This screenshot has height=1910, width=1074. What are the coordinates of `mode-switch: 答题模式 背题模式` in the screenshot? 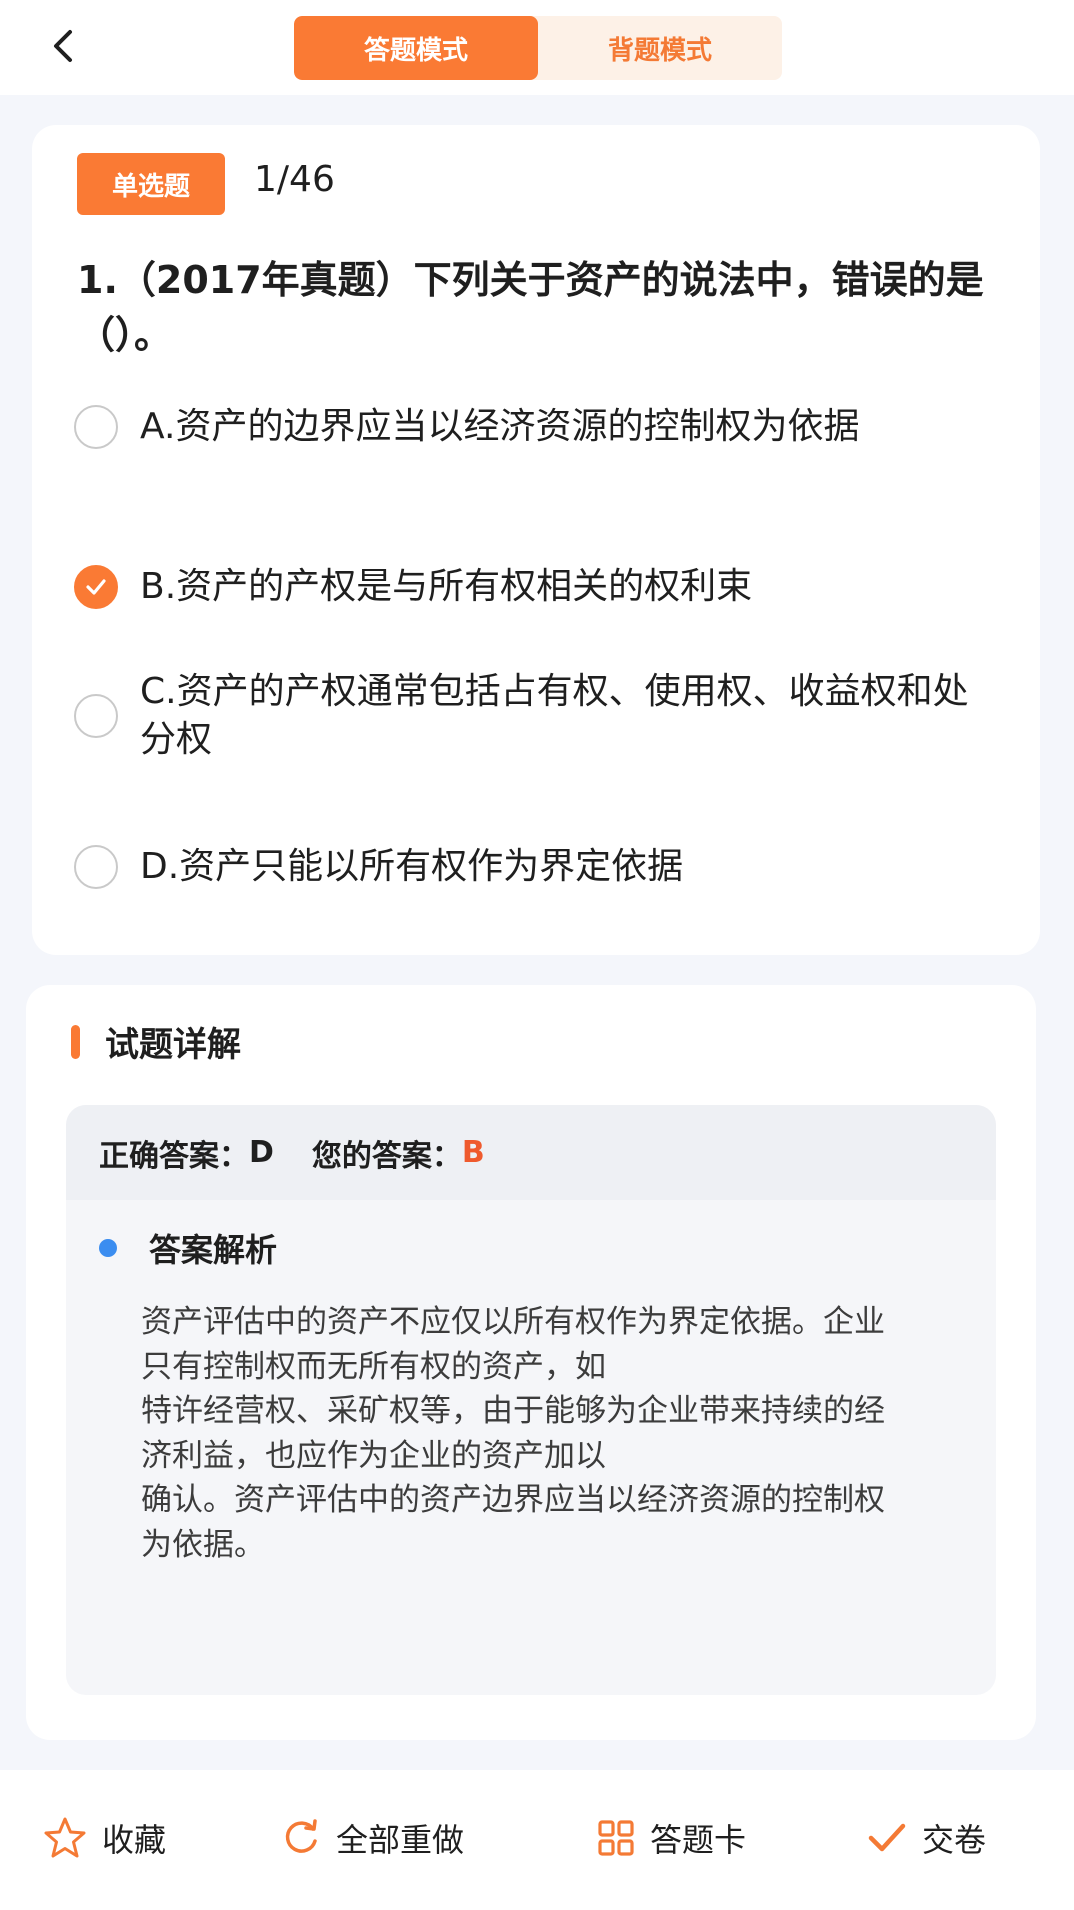 It's located at (538, 48).